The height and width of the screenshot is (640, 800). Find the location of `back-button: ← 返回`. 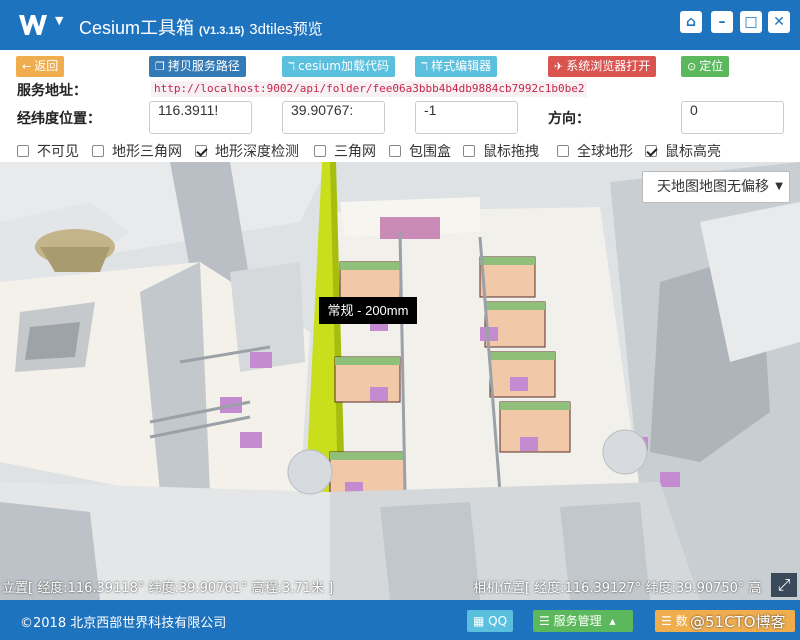

back-button: ← 返回 is located at coordinates (40, 66).